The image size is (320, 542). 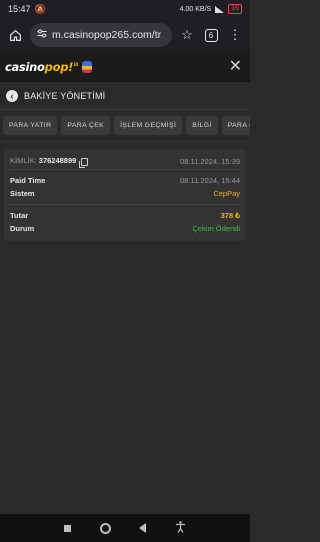 I want to click on network-speed: 4.00 KB/S, so click(x=195, y=9).